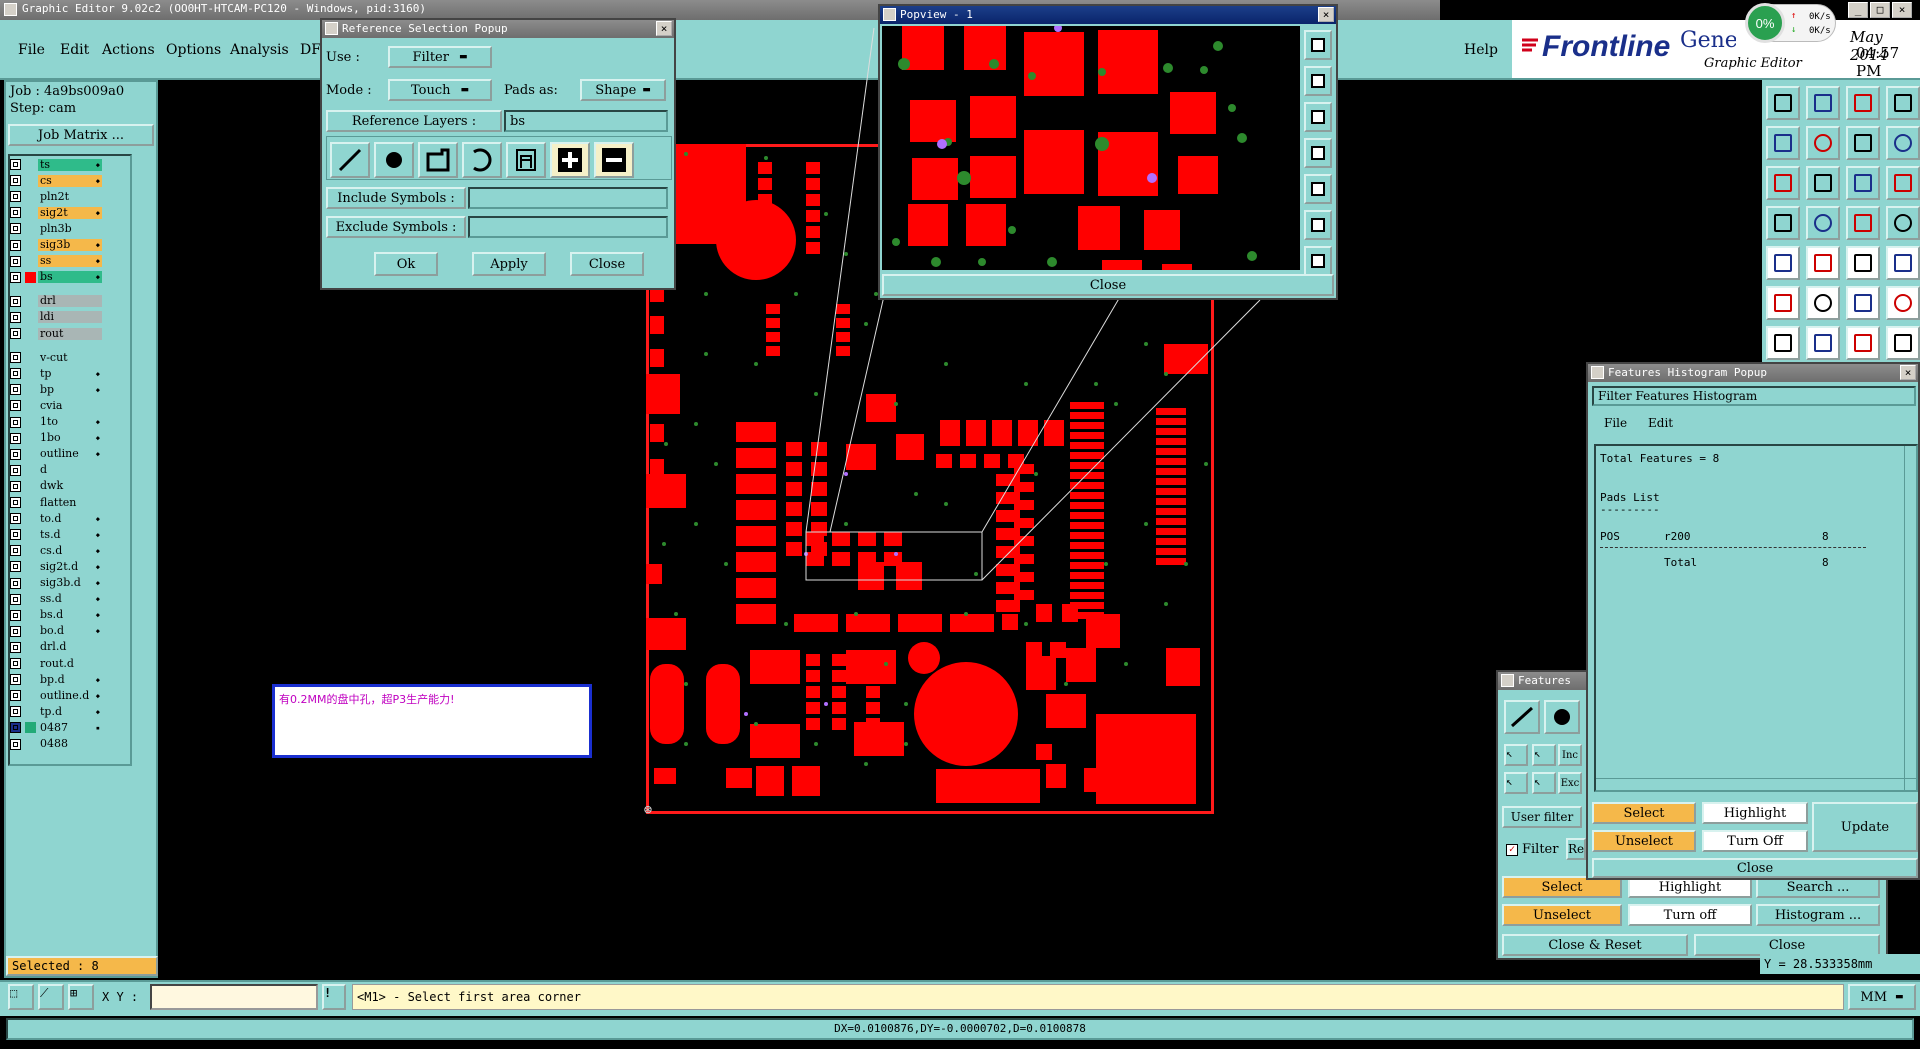 The width and height of the screenshot is (1920, 1049). I want to click on tool-home, so click(1863, 103).